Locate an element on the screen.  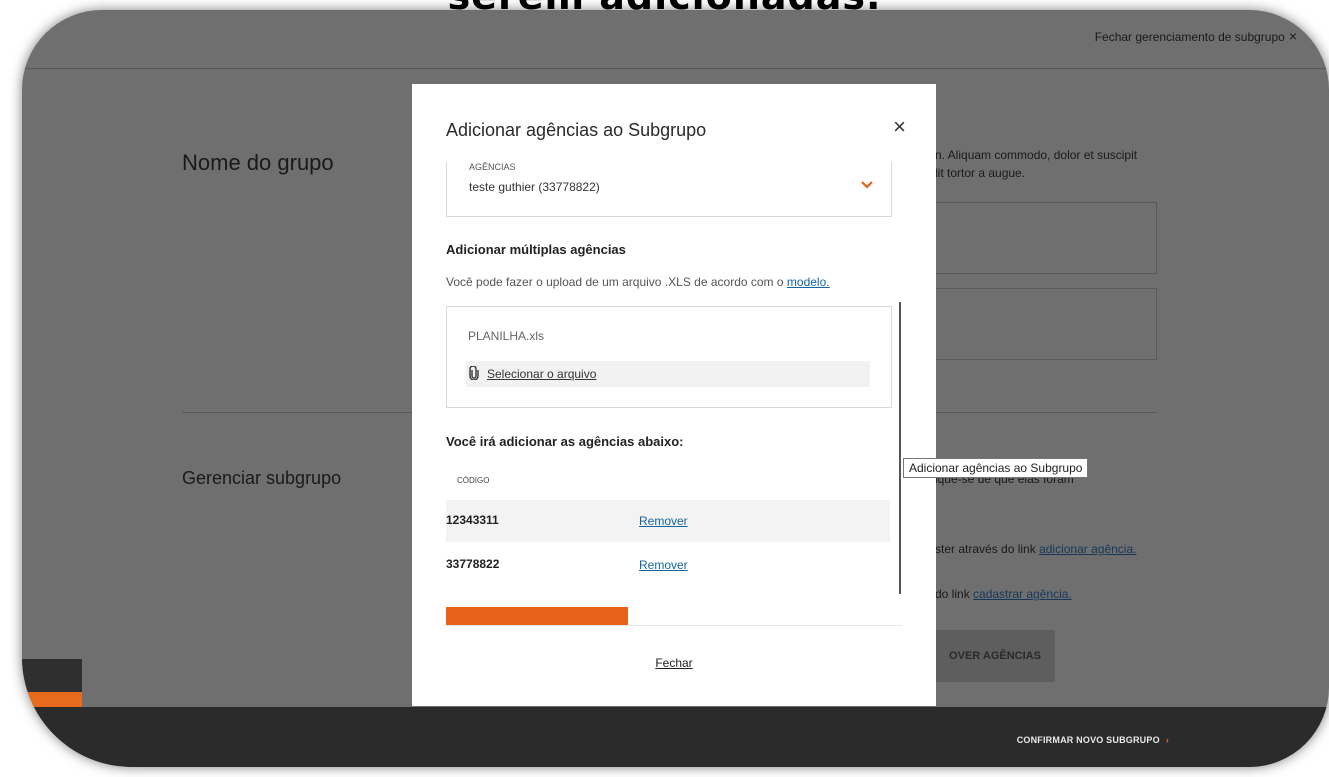
multiple-agencies-title: Adicionar múltiplas agências is located at coordinates (536, 249).